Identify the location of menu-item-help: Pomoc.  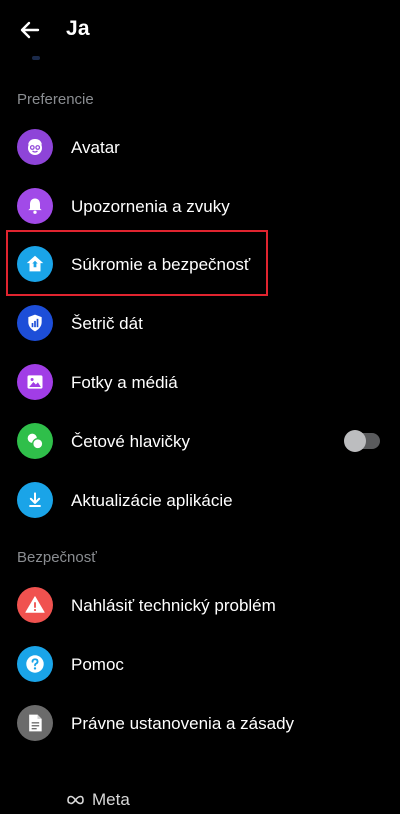
(200, 664).